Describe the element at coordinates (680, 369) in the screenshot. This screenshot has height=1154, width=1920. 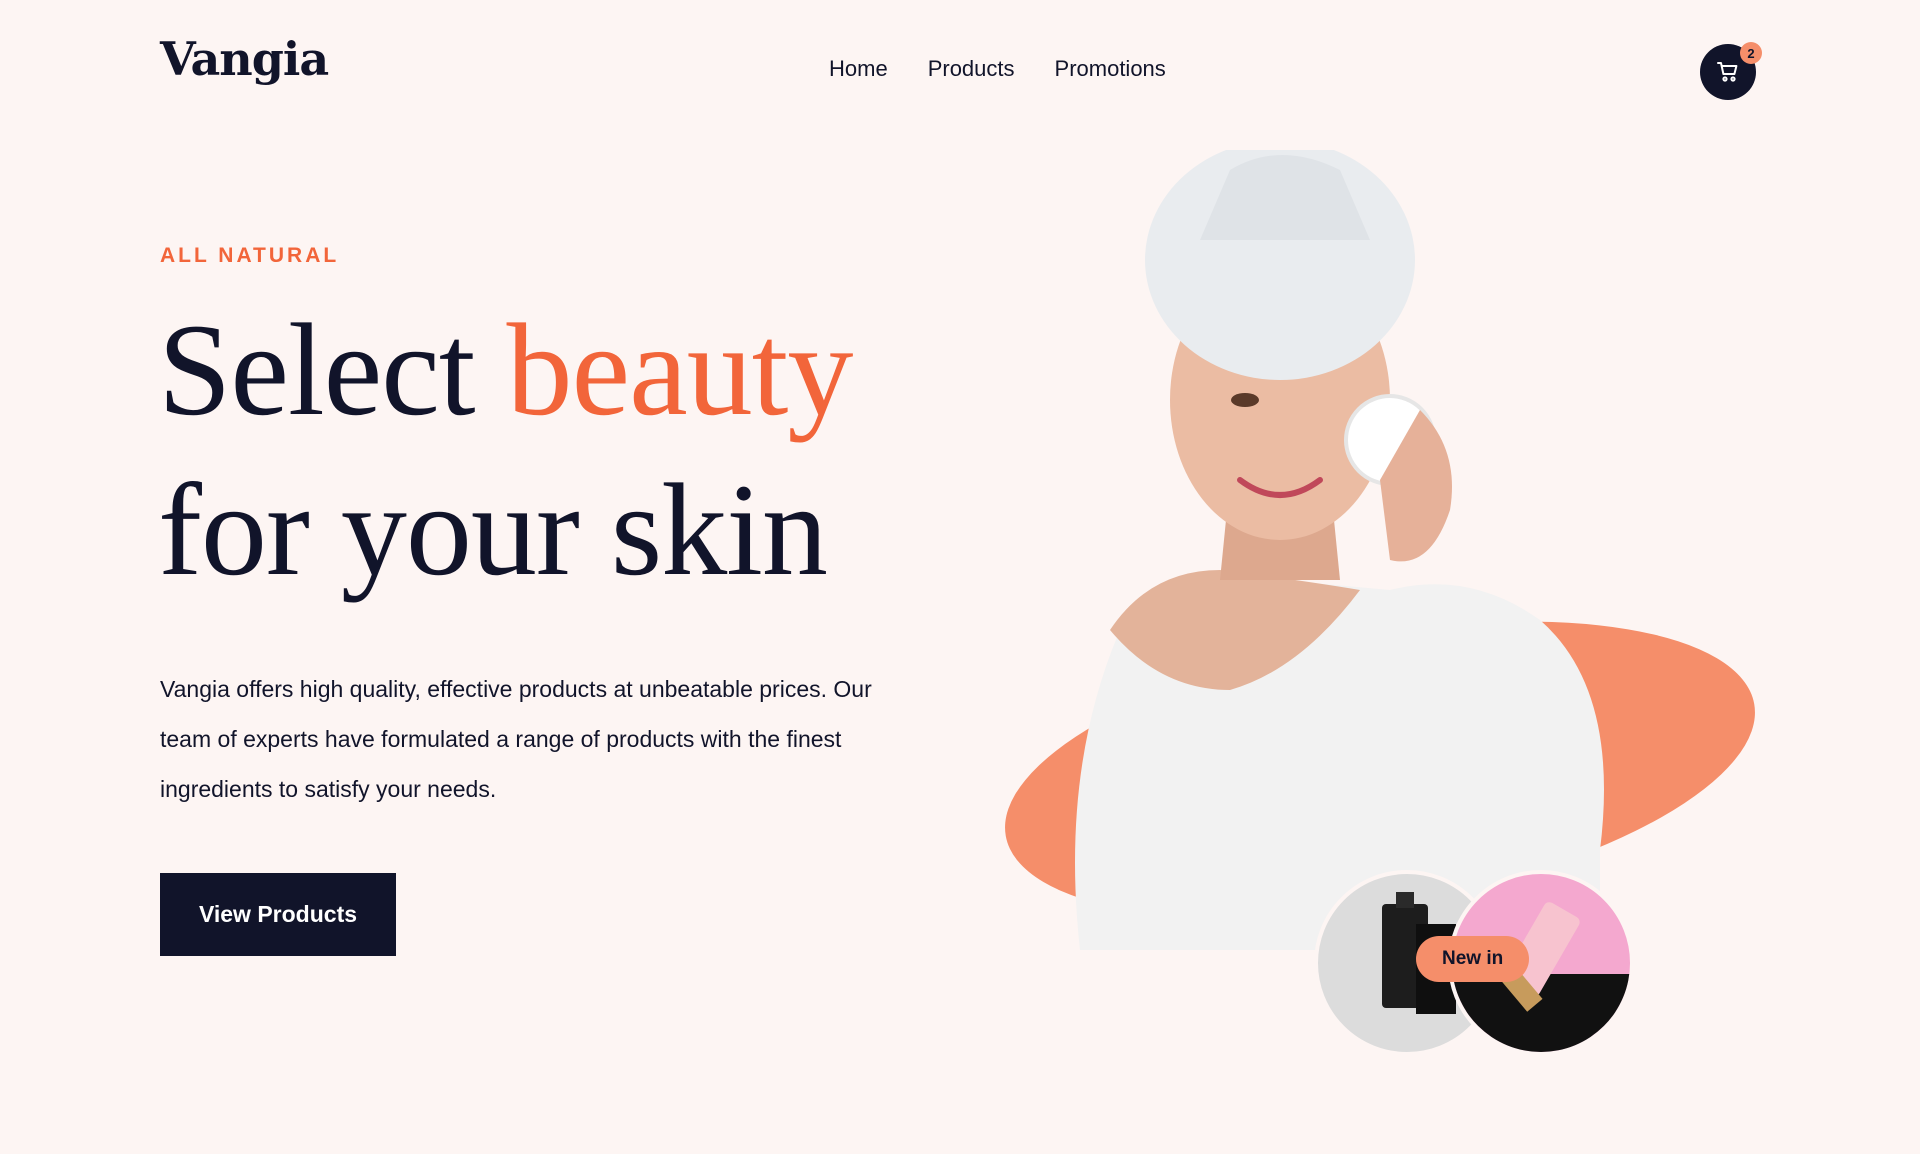
I see `headline-accent: beauty` at that location.